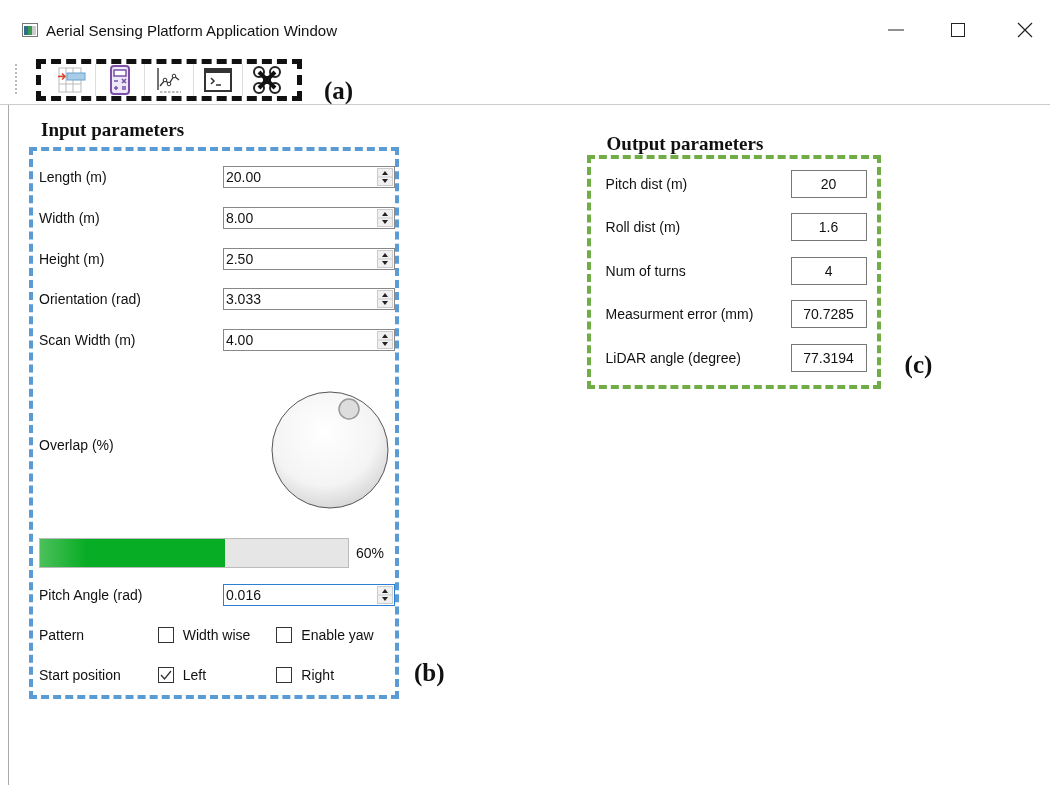 The image size is (1050, 785). I want to click on field-label: Start position, so click(80, 675).